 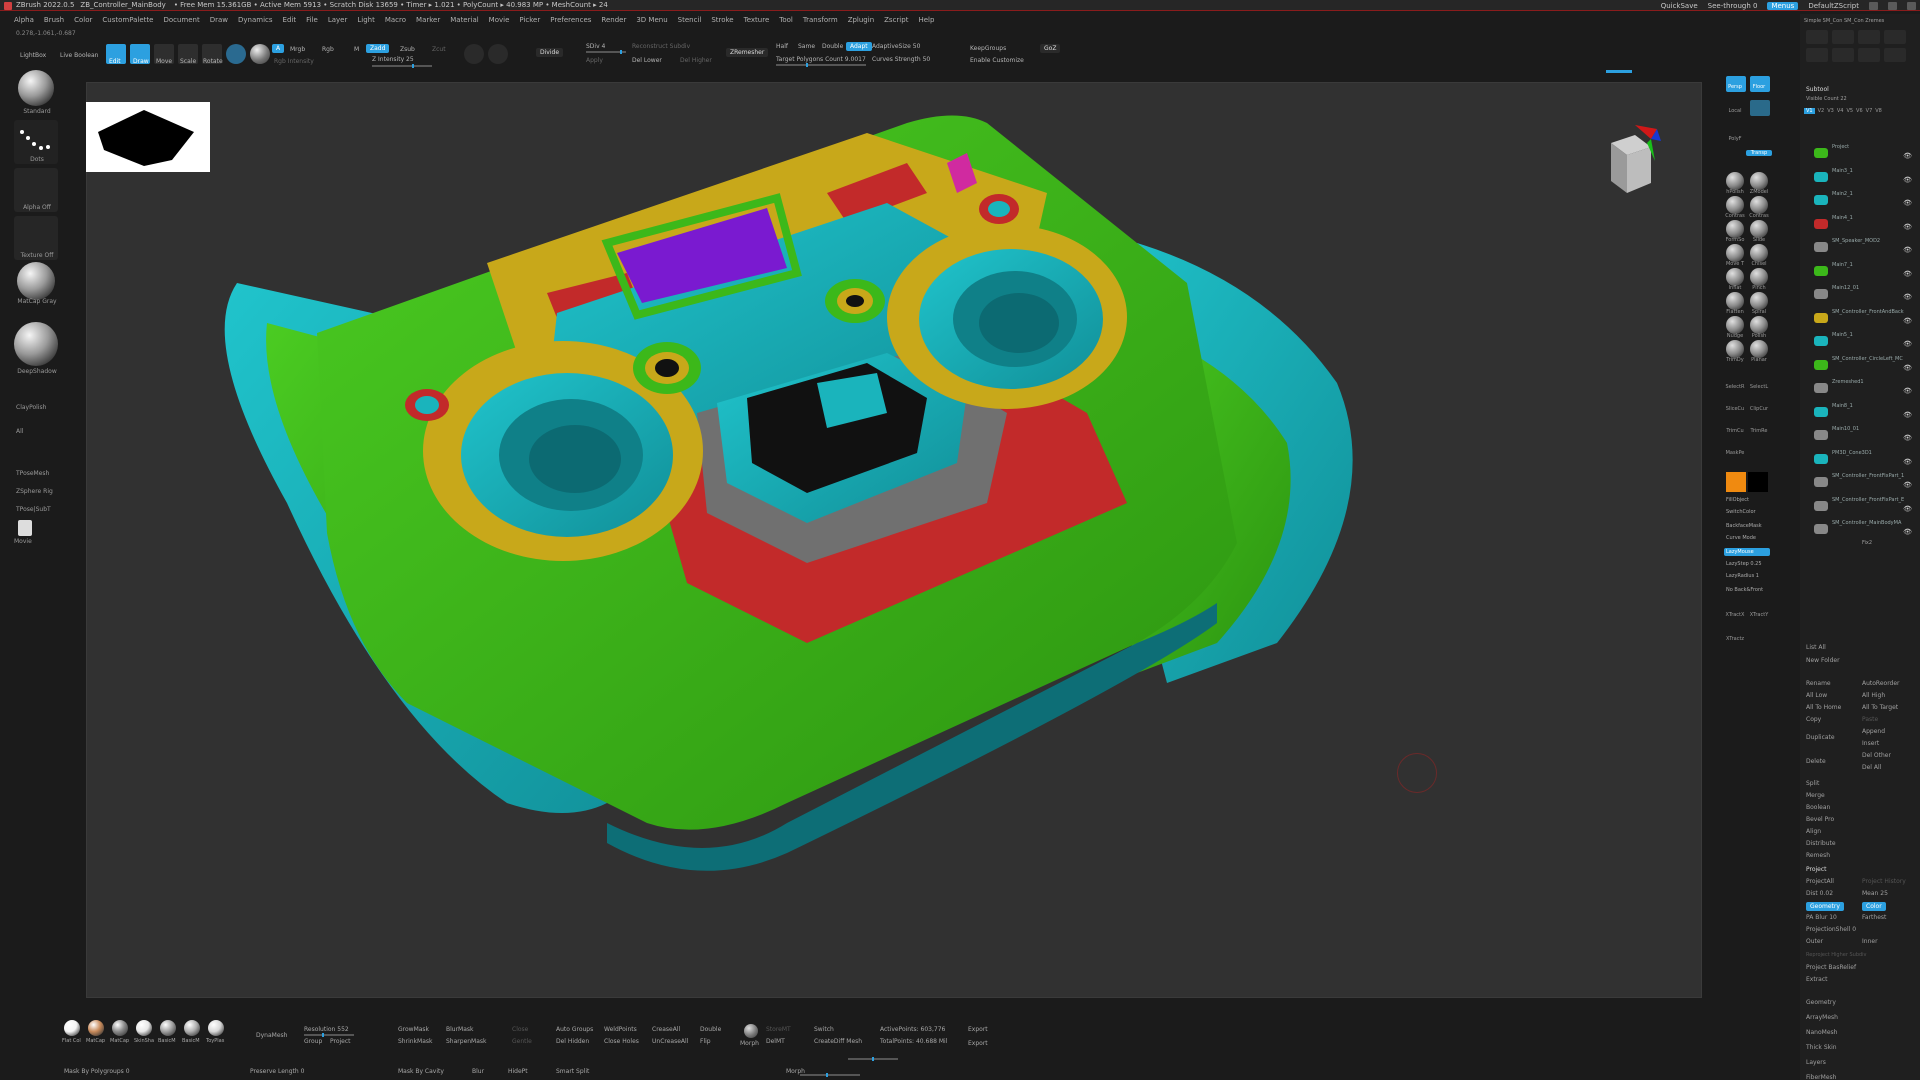 What do you see at coordinates (997, 60) in the screenshot?
I see `enable-customize-button: Enable Customize` at bounding box center [997, 60].